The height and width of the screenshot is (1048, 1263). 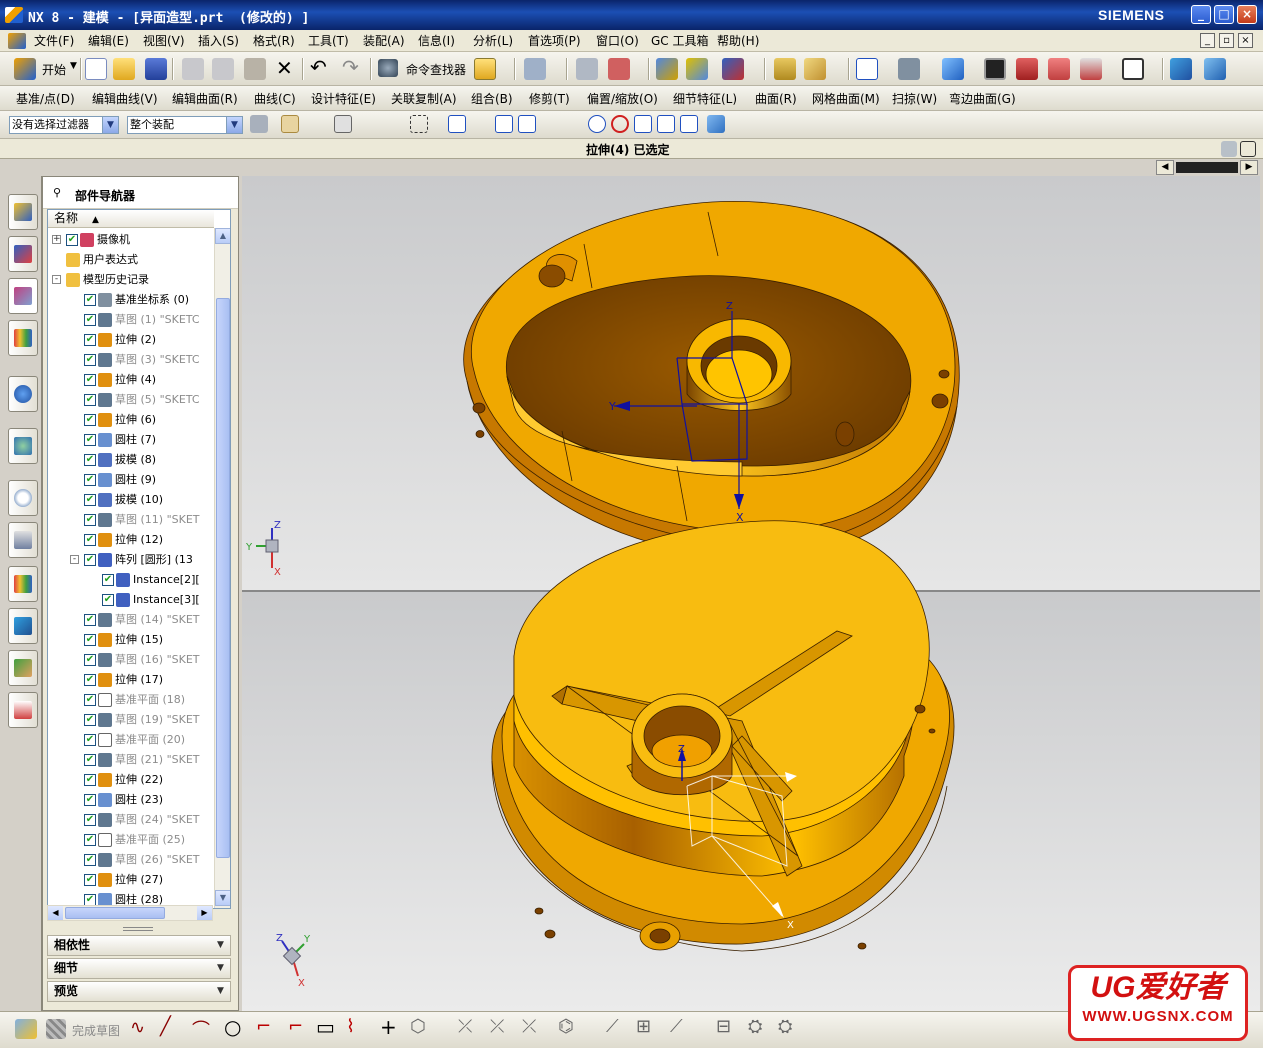 What do you see at coordinates (131, 340) in the screenshot?
I see `tree-row: ✔ 拉伸 (2)` at bounding box center [131, 340].